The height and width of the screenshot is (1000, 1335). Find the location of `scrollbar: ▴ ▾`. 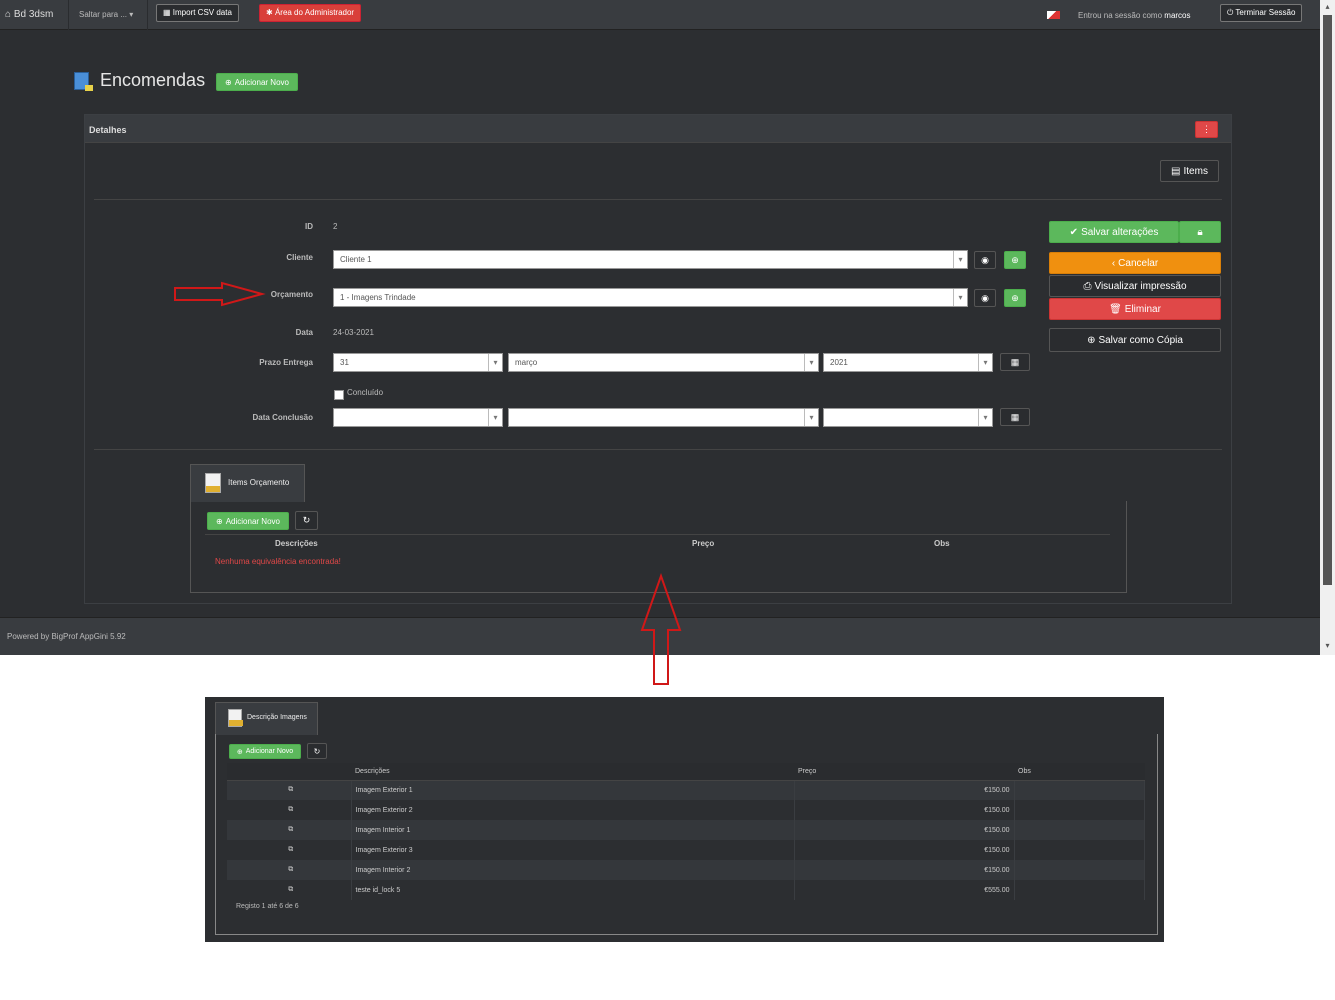

scrollbar: ▴ ▾ is located at coordinates (1327, 327).